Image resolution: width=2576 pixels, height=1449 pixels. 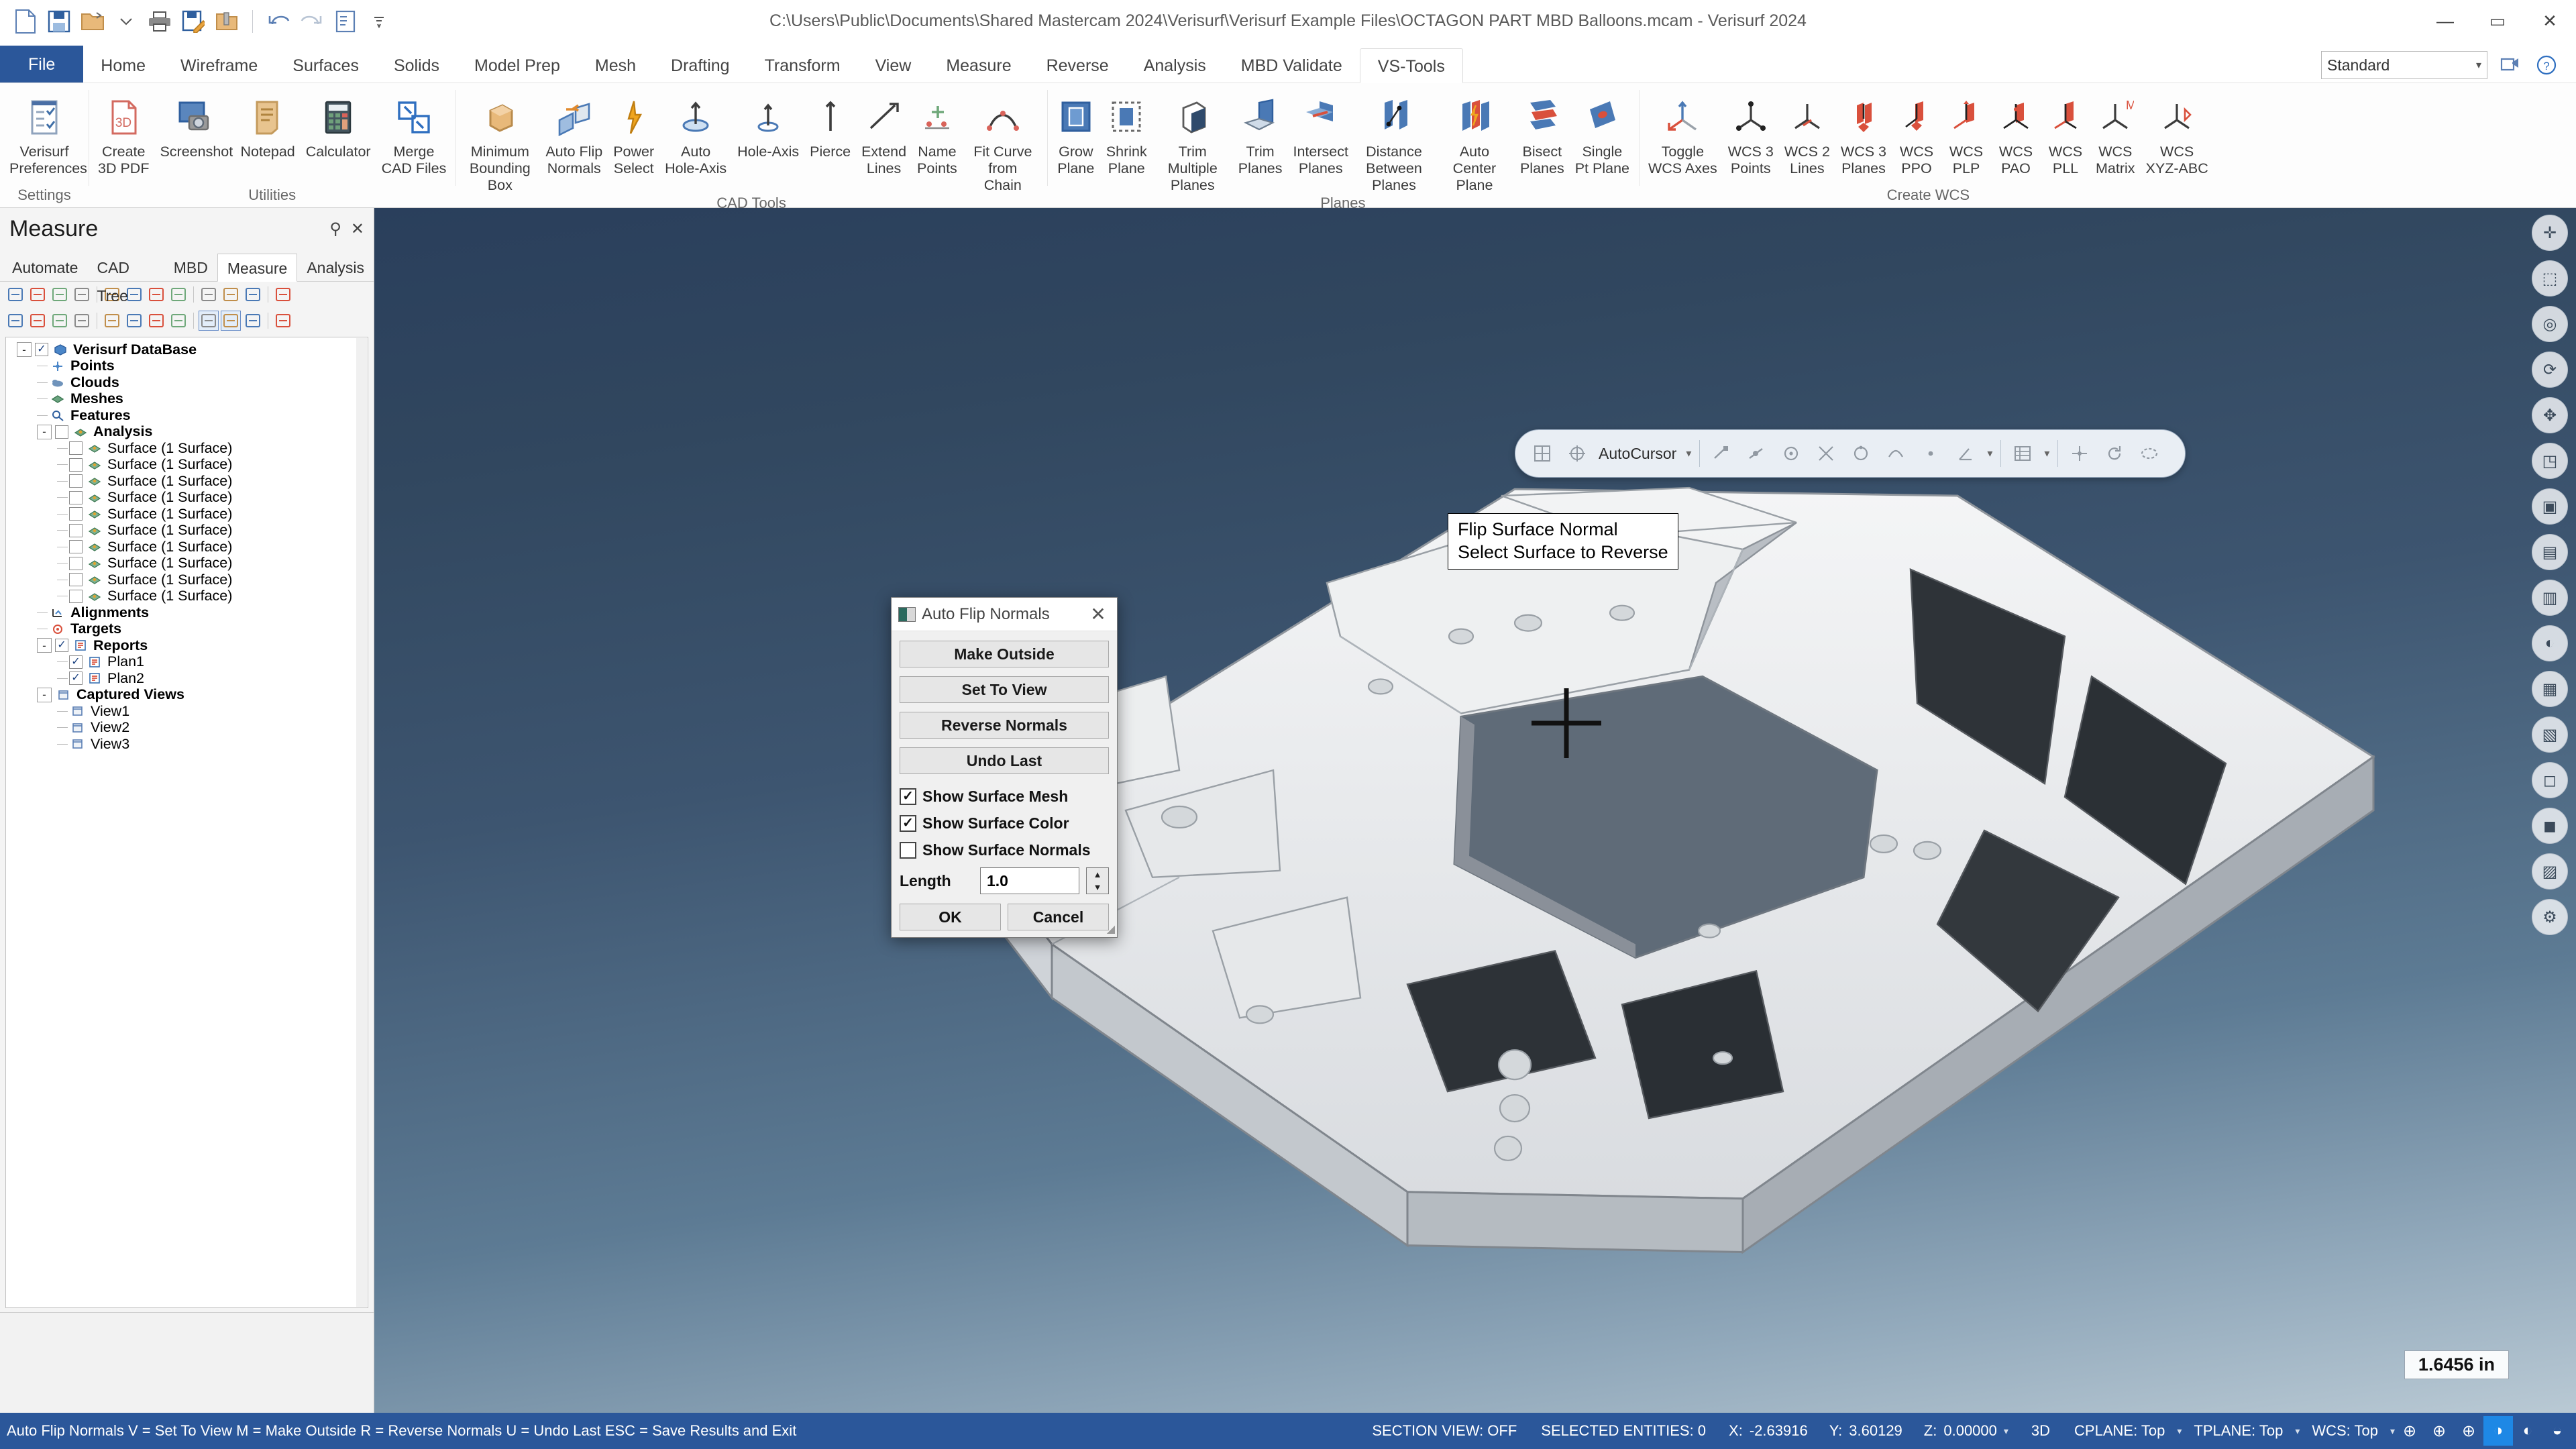 I want to click on panel-tab-analysis: Analysis, so click(x=335, y=268).